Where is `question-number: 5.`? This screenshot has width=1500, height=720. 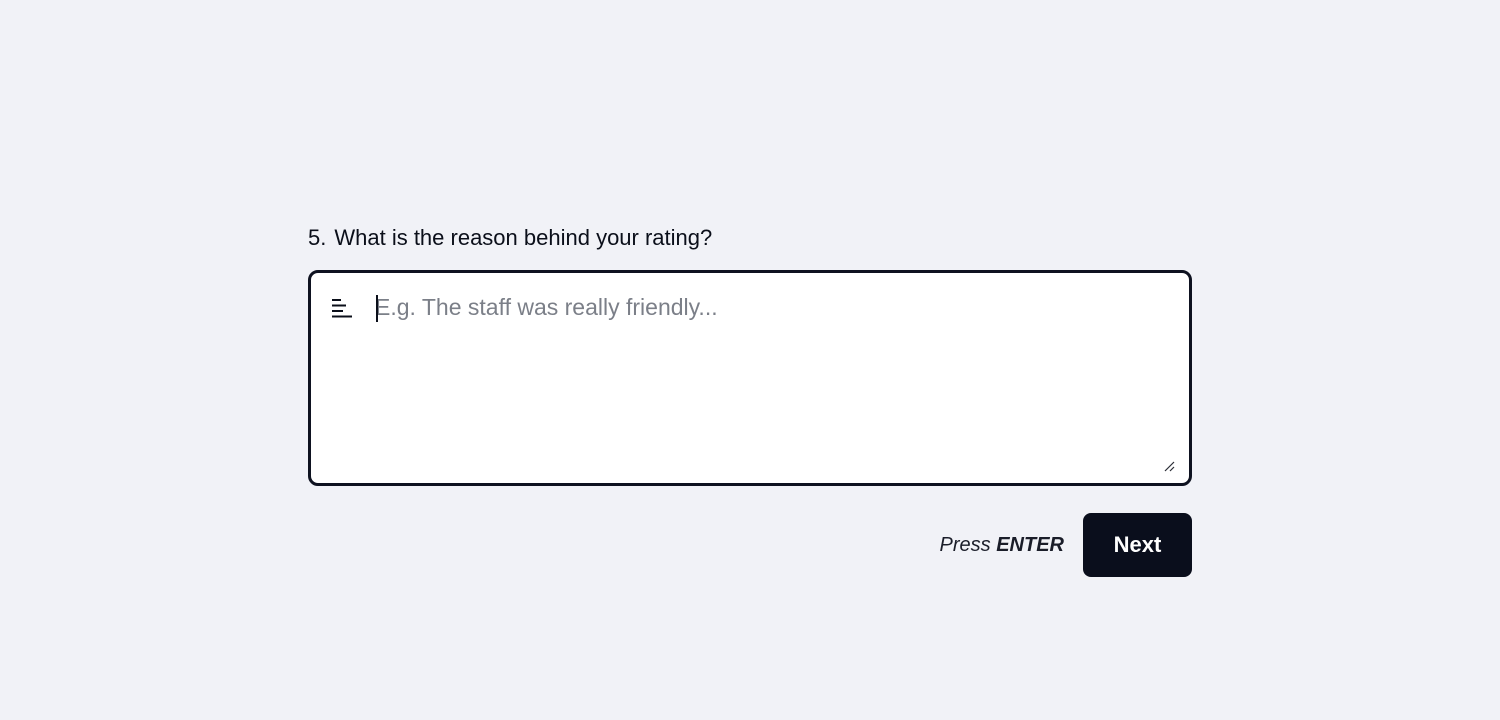 question-number: 5. is located at coordinates (317, 237).